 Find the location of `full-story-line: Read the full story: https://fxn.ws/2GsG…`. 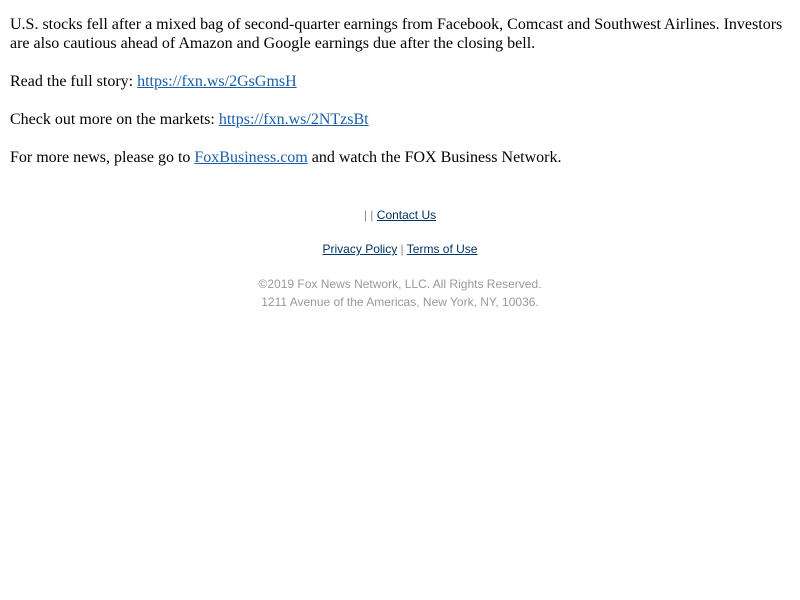

full-story-line: Read the full story: https://fxn.ws/2GsG… is located at coordinates (400, 81).